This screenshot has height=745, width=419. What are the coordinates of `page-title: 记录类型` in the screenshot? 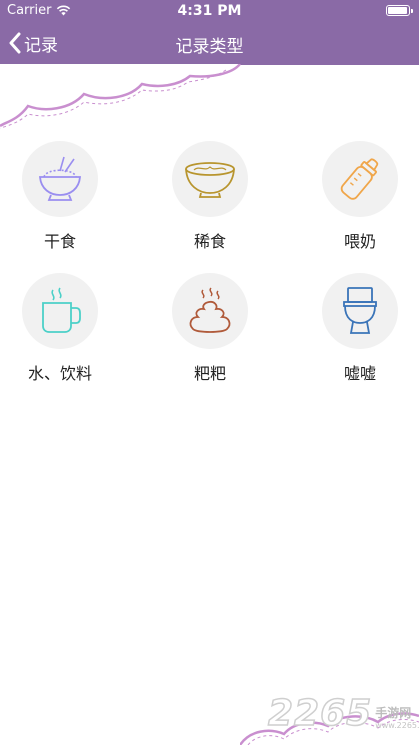 It's located at (209, 47).